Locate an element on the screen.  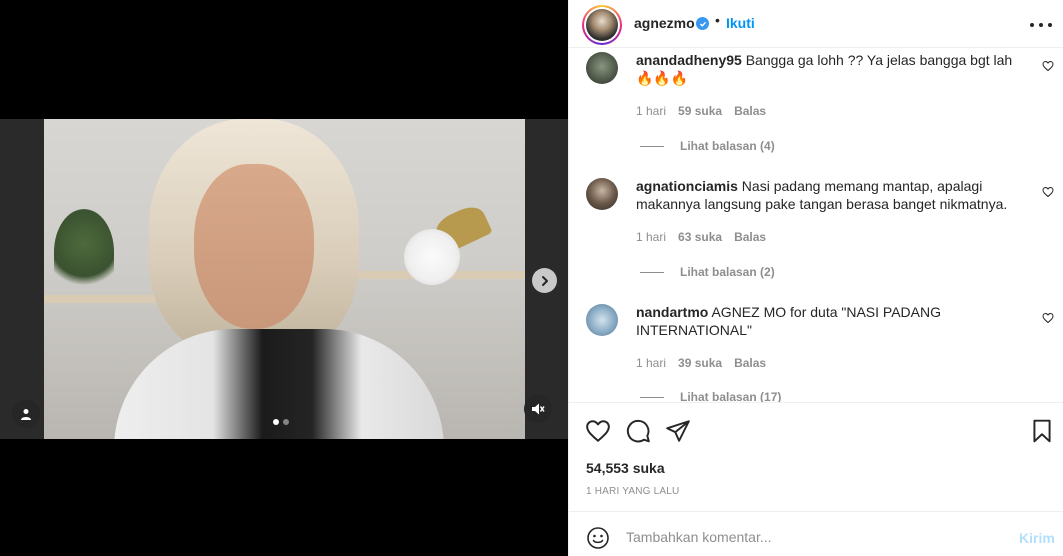
carousel-indicator is located at coordinates (281, 422).